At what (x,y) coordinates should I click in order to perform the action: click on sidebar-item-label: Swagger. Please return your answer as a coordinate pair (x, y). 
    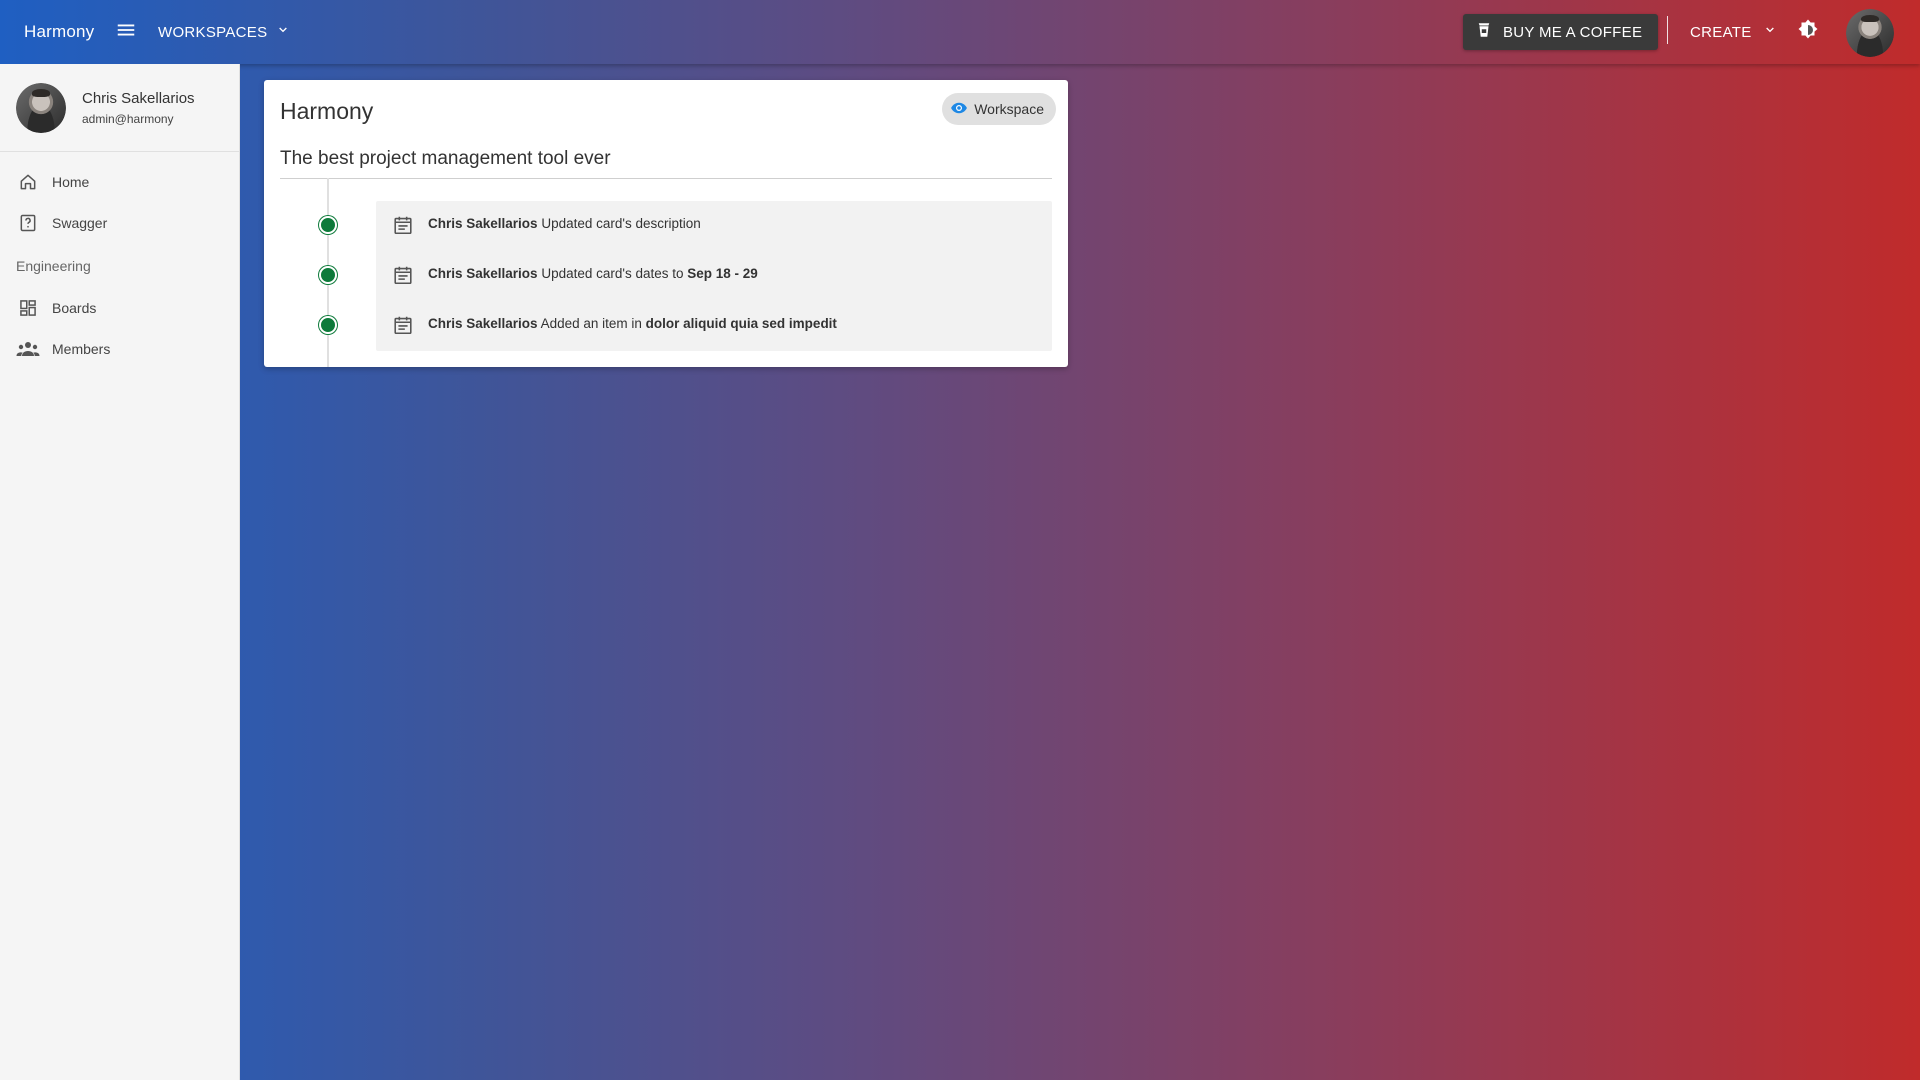
    Looking at the image, I should click on (80, 222).